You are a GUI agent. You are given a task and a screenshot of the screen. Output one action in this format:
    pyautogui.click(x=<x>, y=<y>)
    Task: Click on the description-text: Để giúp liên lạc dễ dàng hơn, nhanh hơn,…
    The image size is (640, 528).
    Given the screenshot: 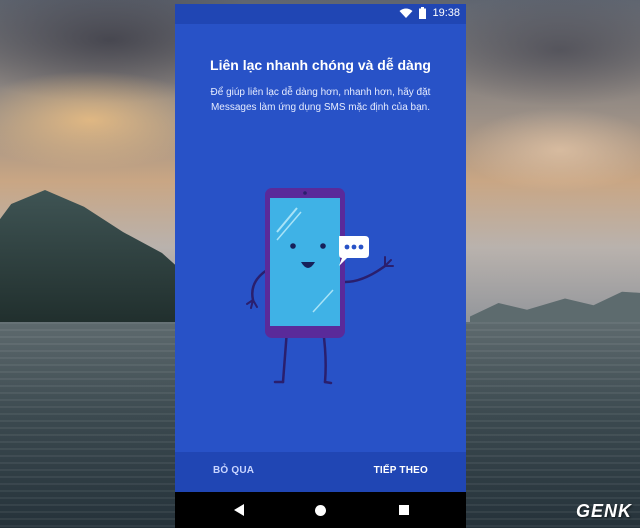 What is the action you would take?
    pyautogui.click(x=320, y=100)
    